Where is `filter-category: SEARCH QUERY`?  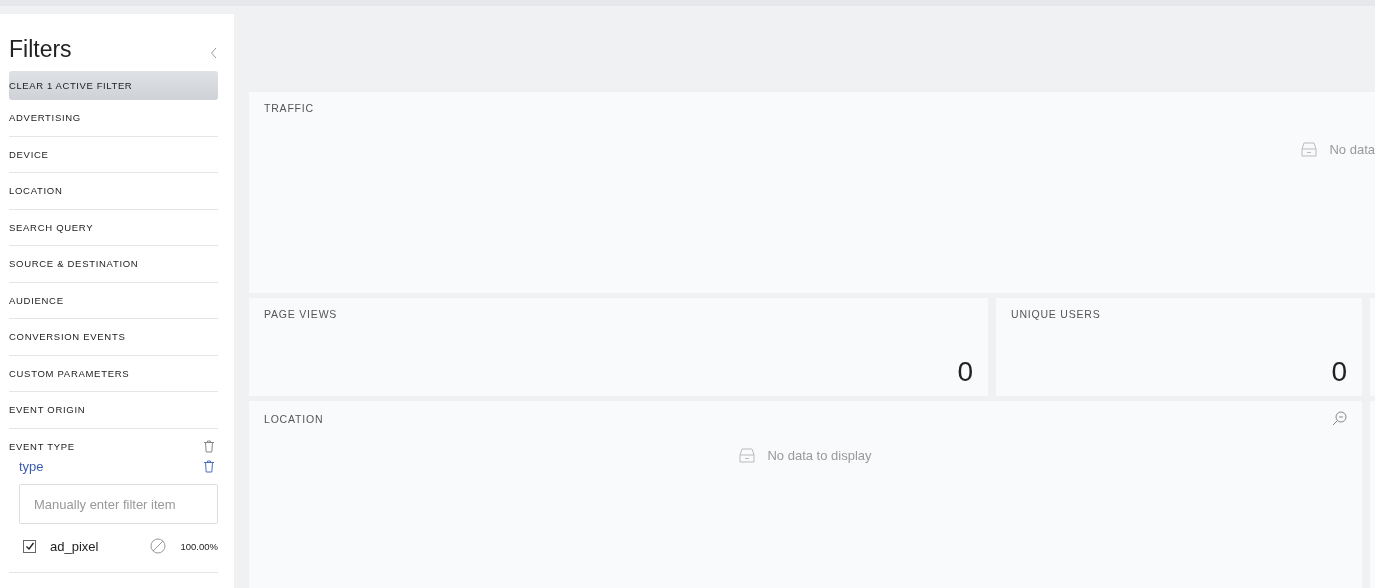
filter-category: SEARCH QUERY is located at coordinates (51, 227).